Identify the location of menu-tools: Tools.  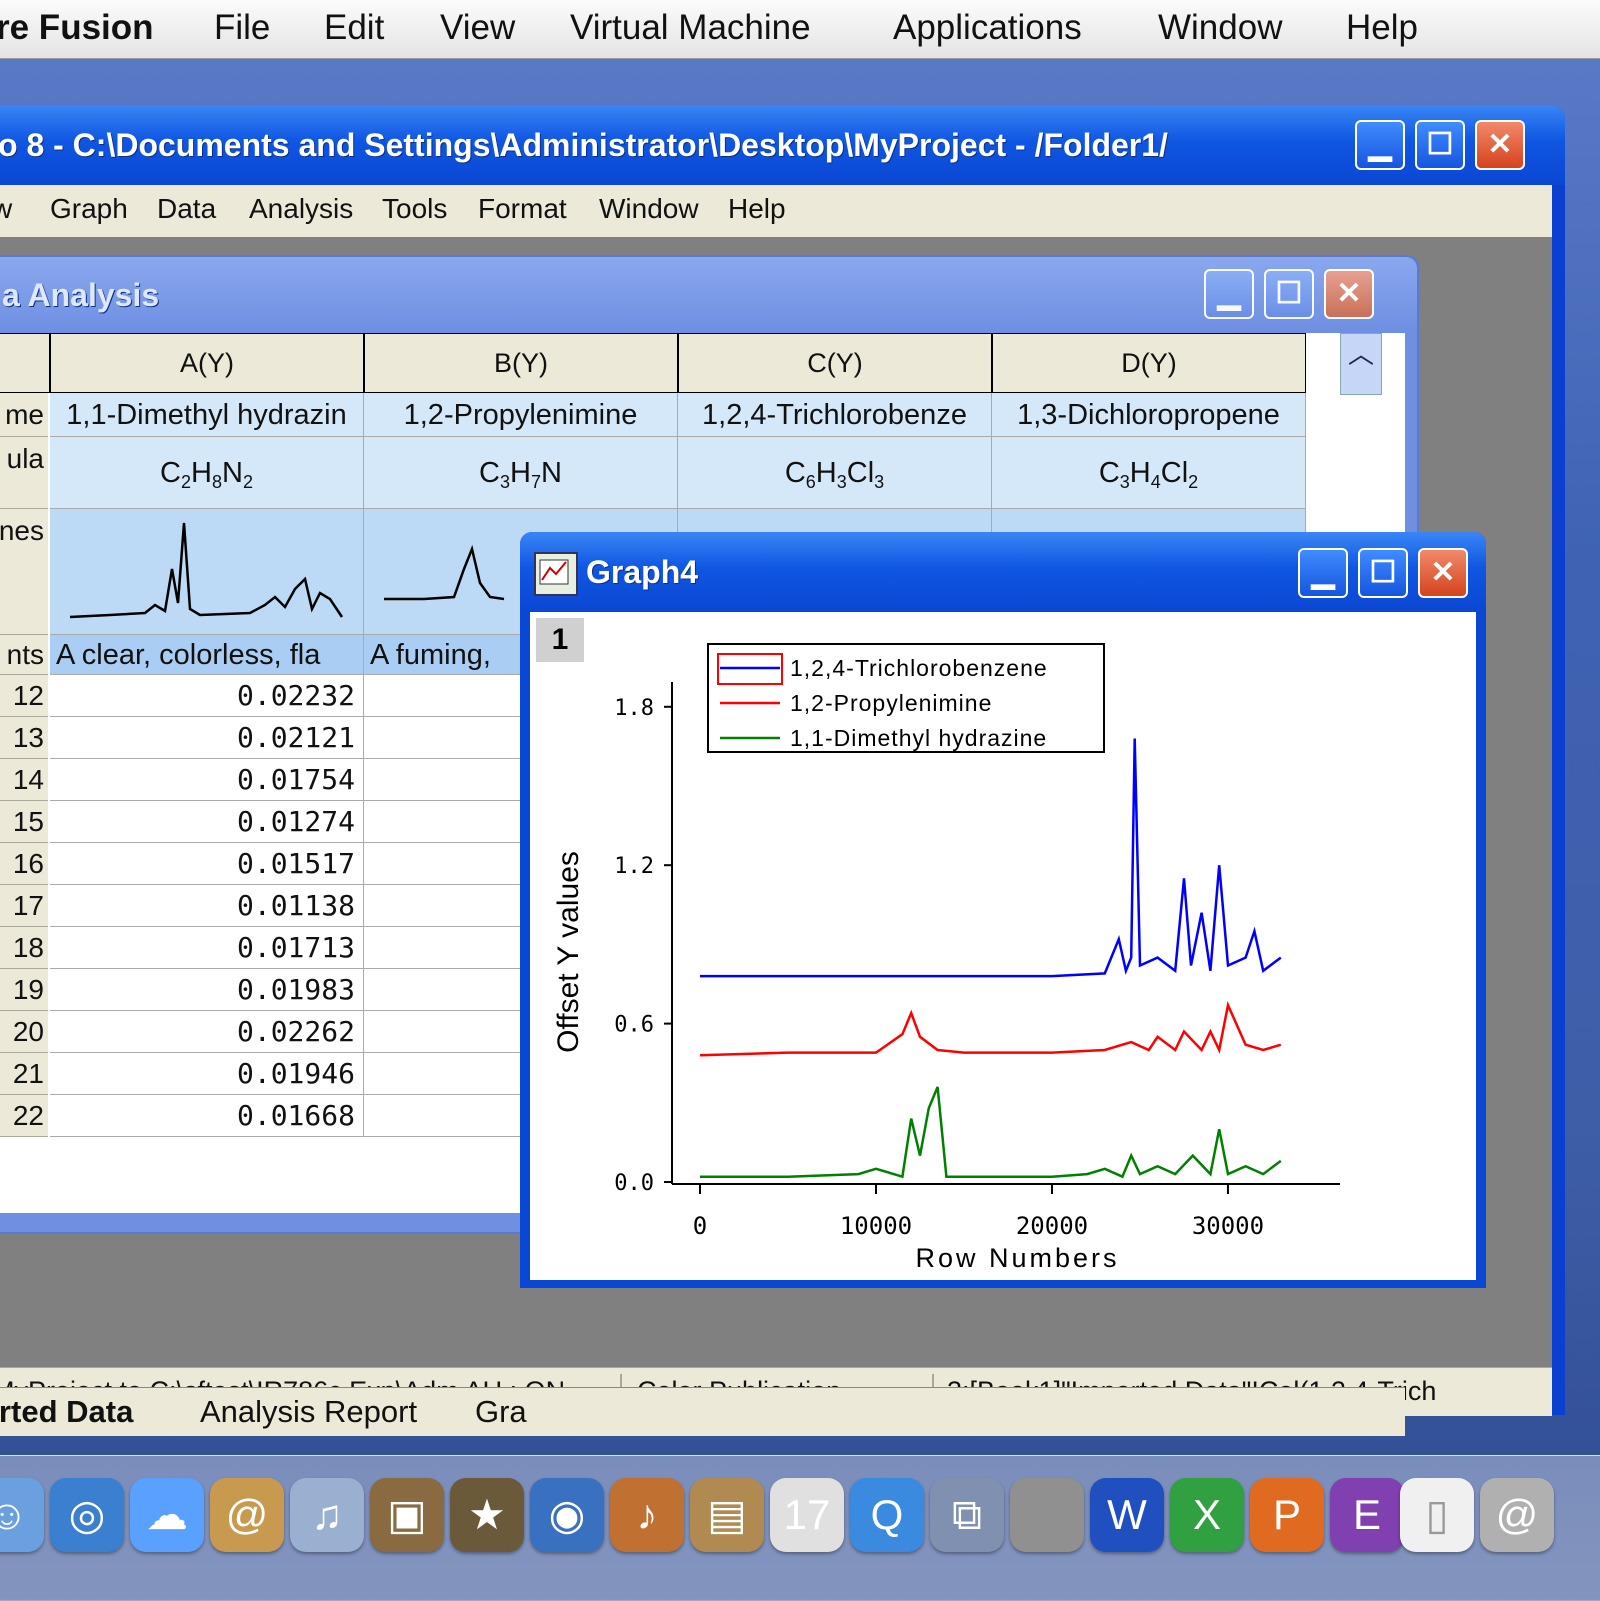
(414, 209).